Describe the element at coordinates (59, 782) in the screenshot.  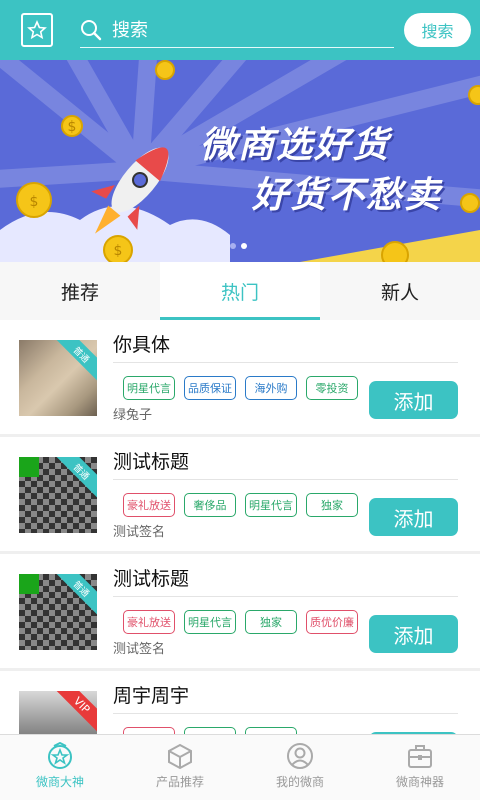
I see `nav-label: 微商大神` at that location.